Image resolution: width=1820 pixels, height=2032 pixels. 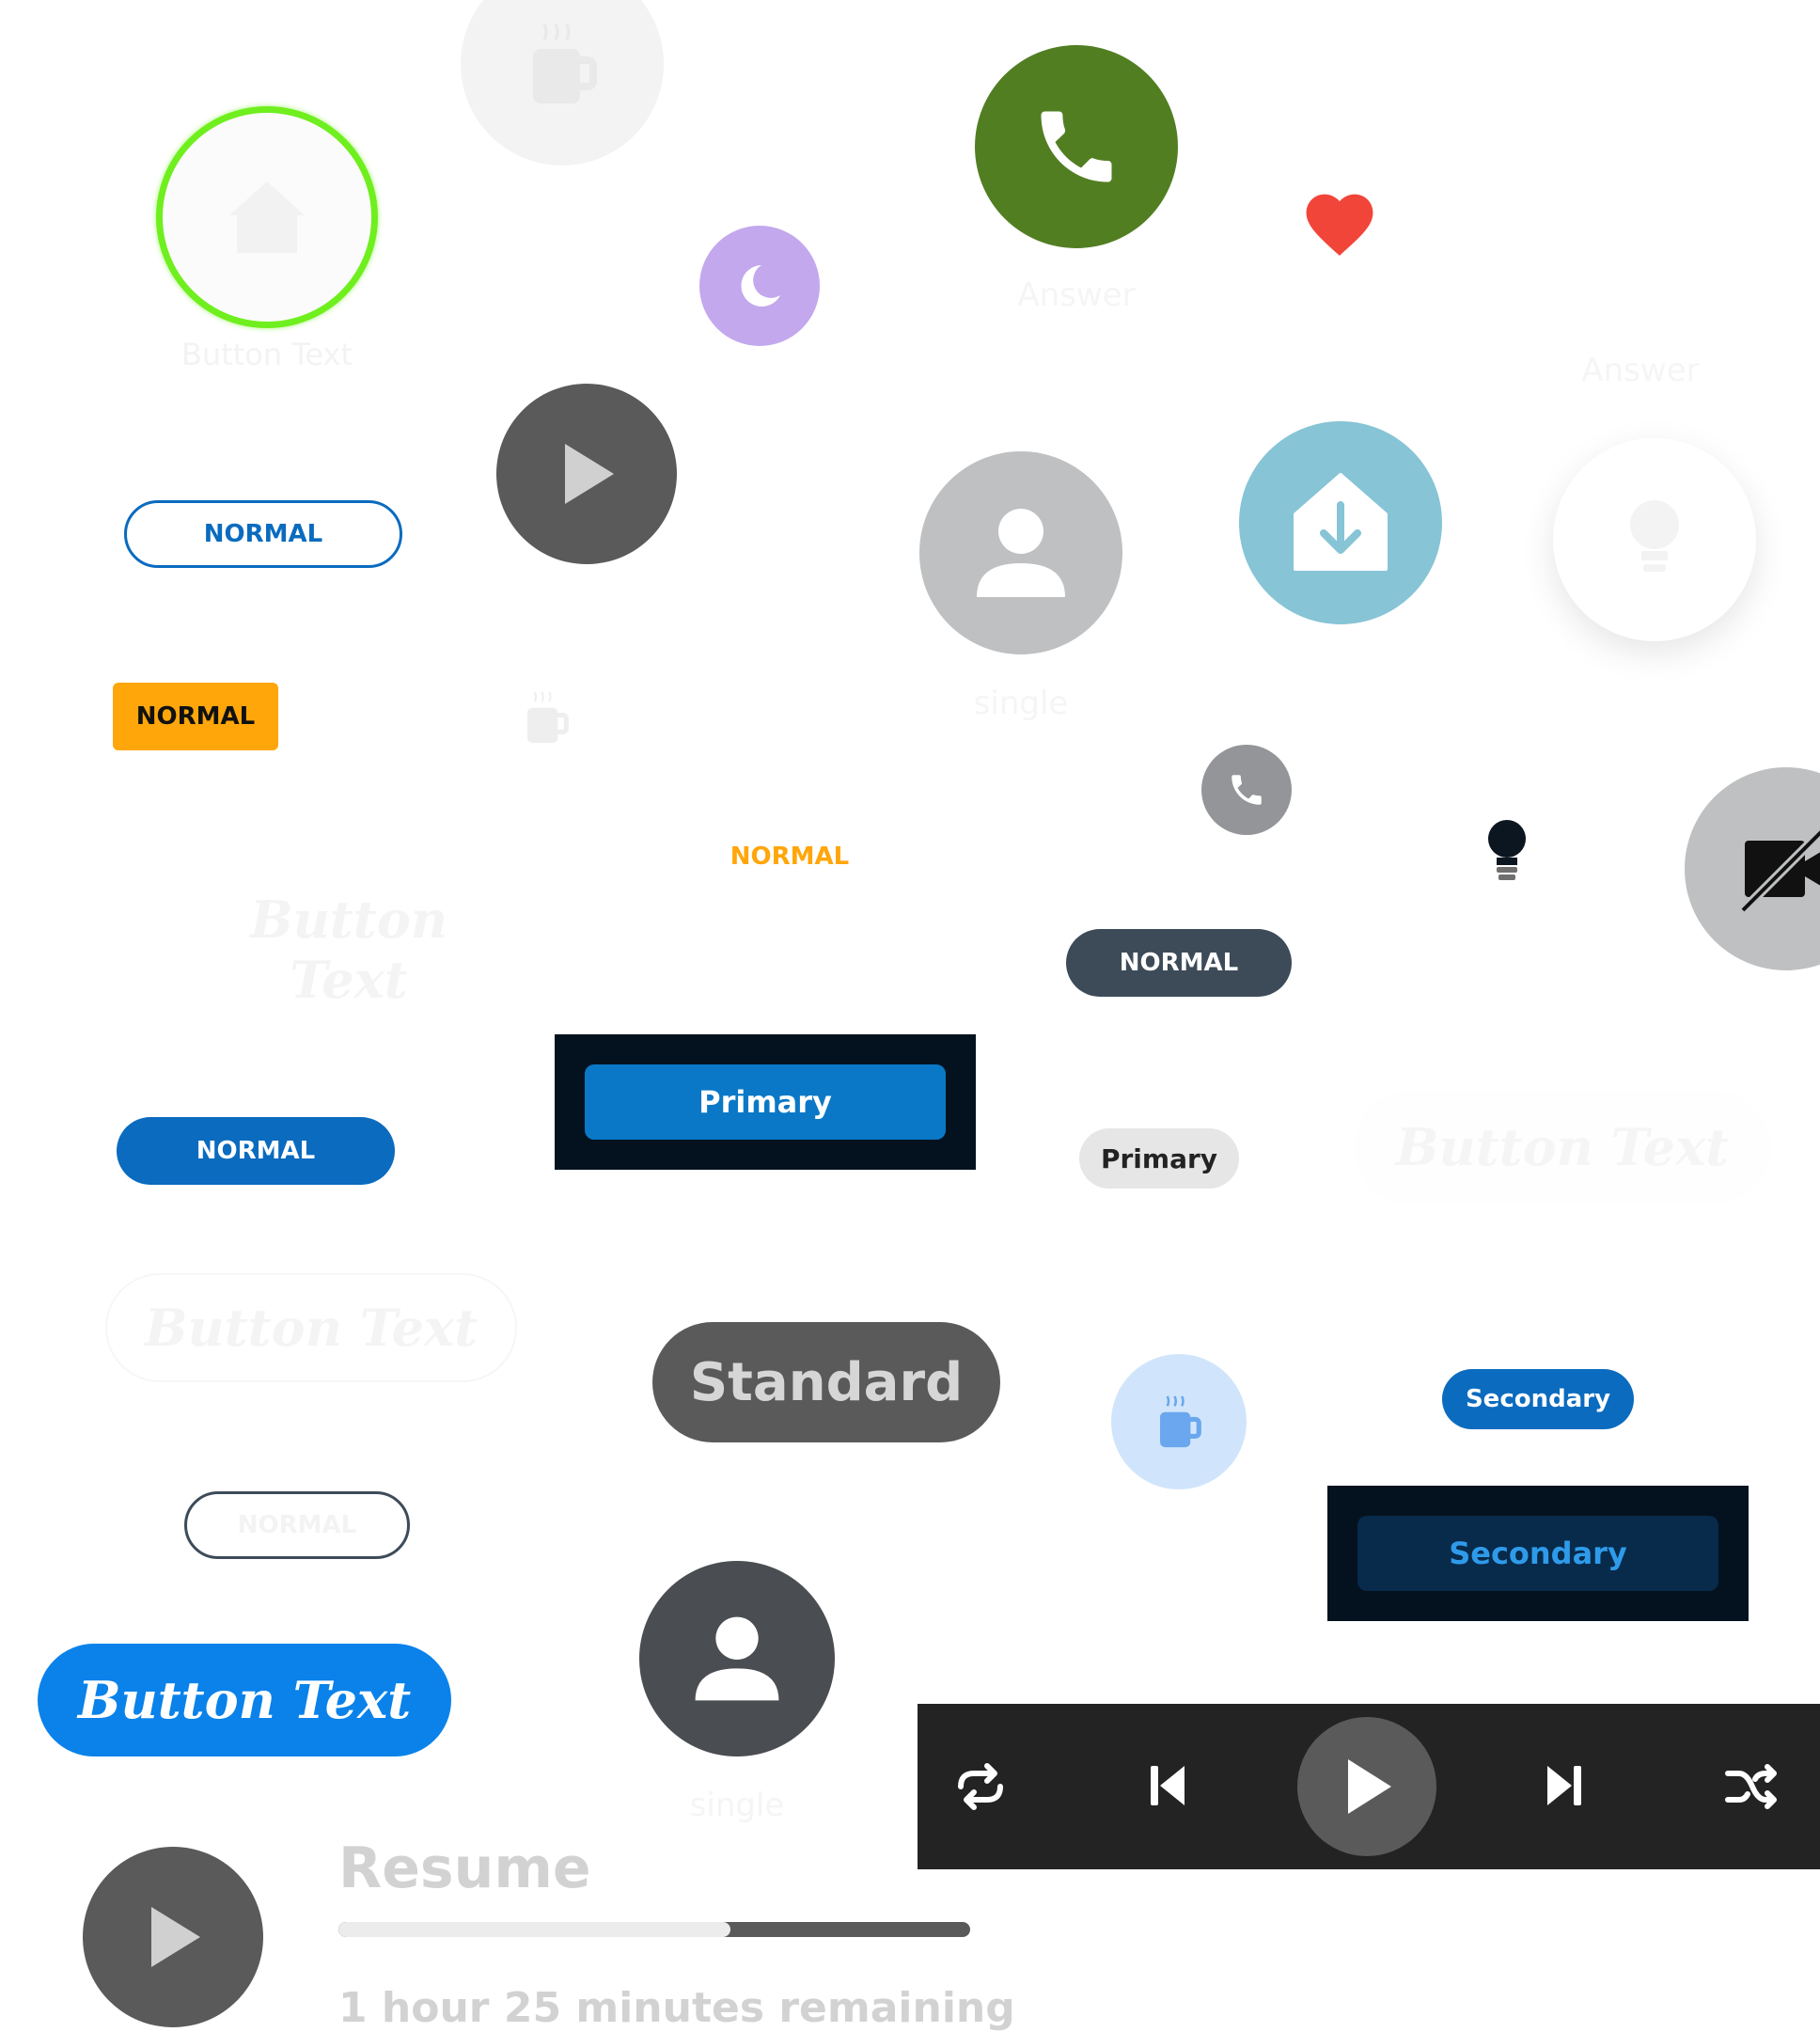 I want to click on normal-outline-slate-button: NORMAL, so click(x=297, y=1525).